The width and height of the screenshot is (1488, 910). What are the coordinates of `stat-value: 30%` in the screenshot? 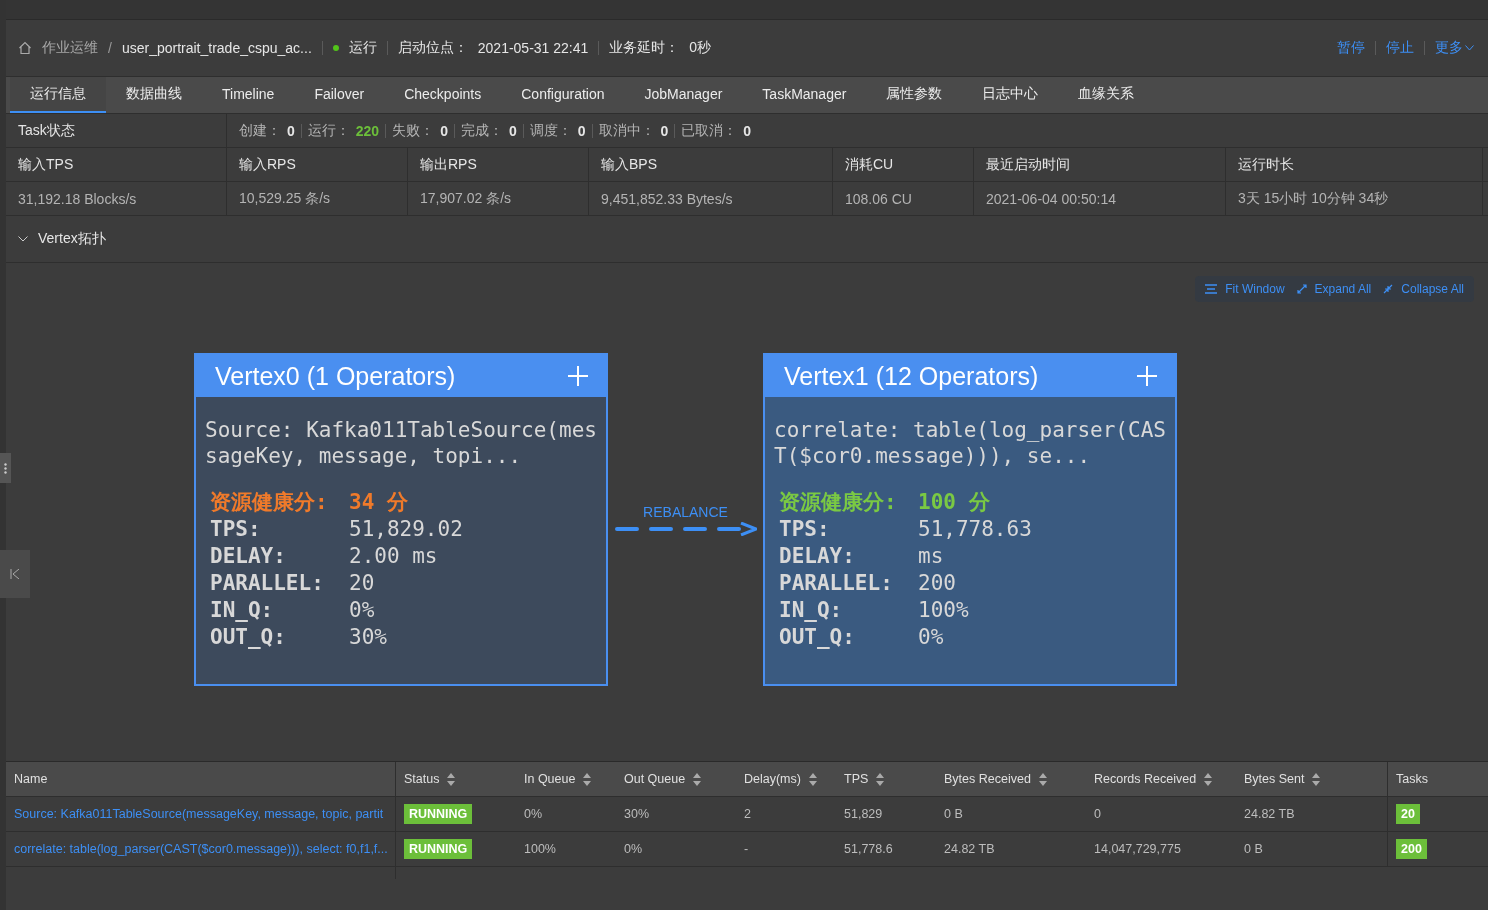 It's located at (368, 637).